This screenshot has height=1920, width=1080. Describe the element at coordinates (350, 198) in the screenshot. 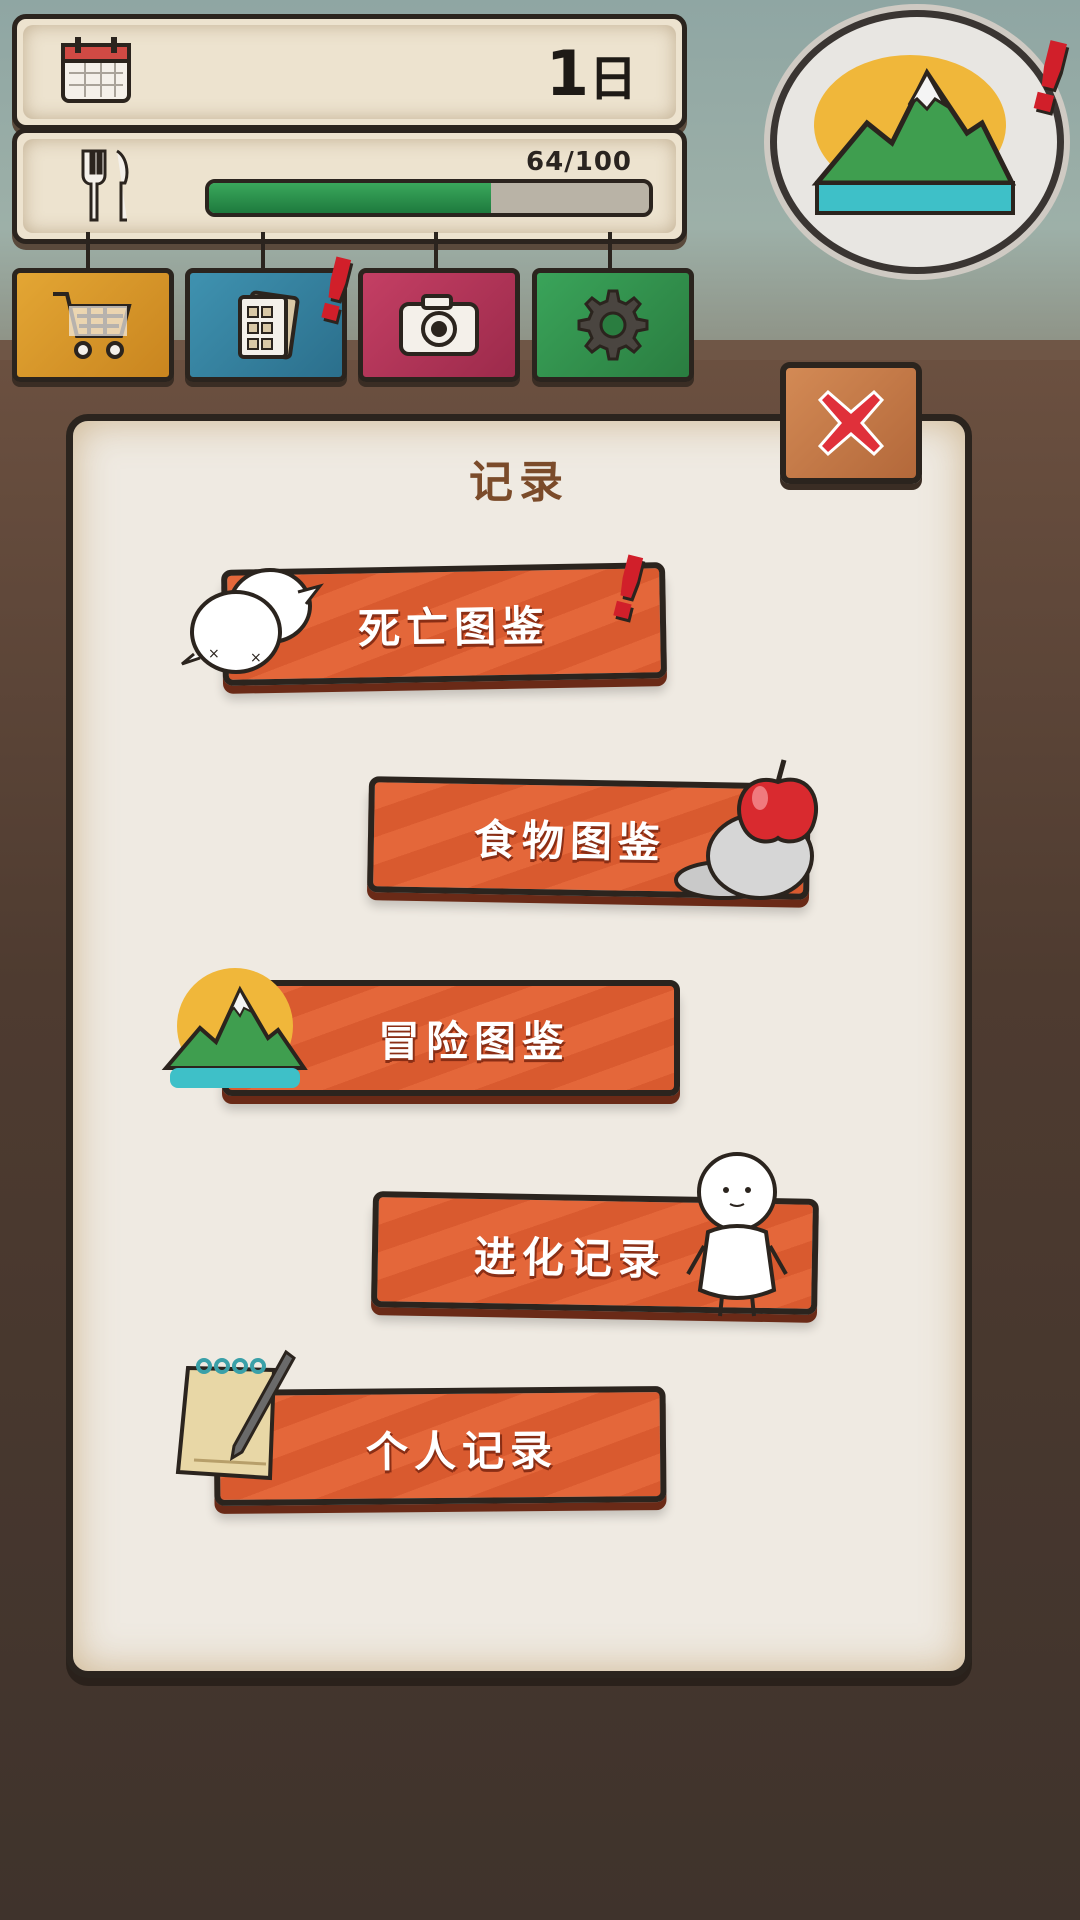

I see `food-progress-fill` at that location.